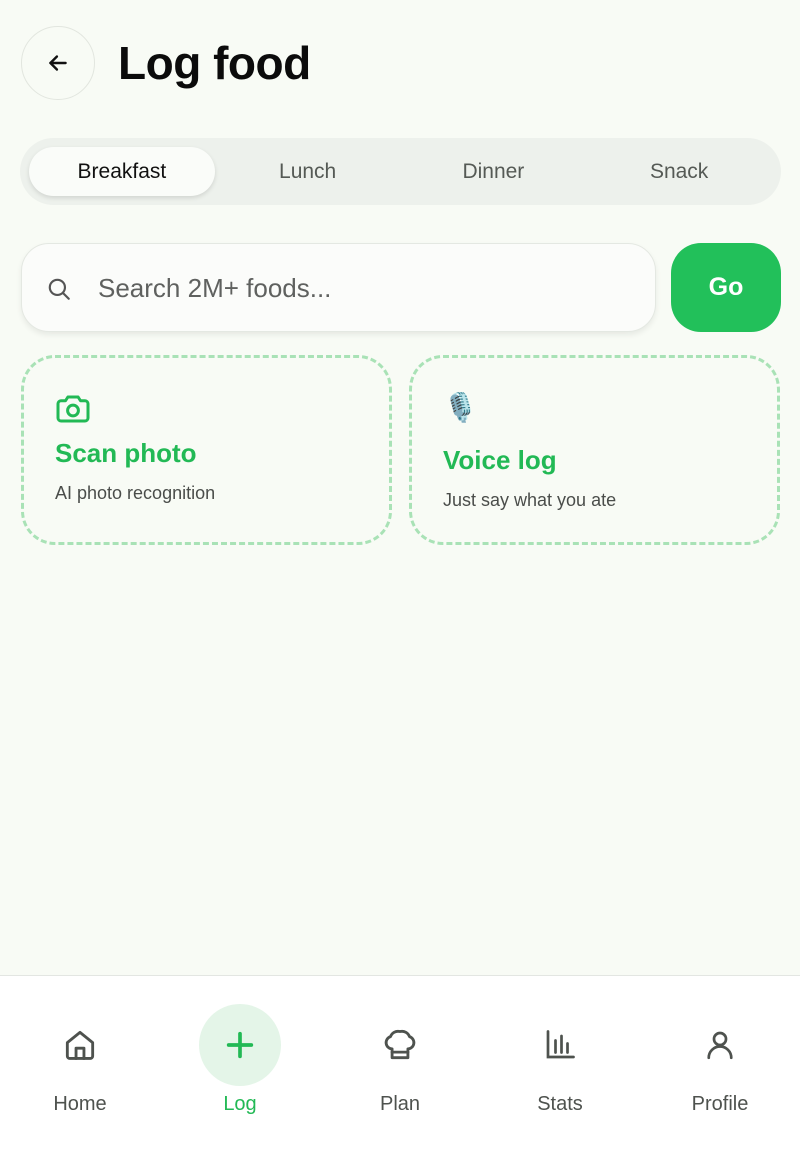  What do you see at coordinates (530, 500) in the screenshot?
I see `voice-log-subtitle: Just say what you ate` at bounding box center [530, 500].